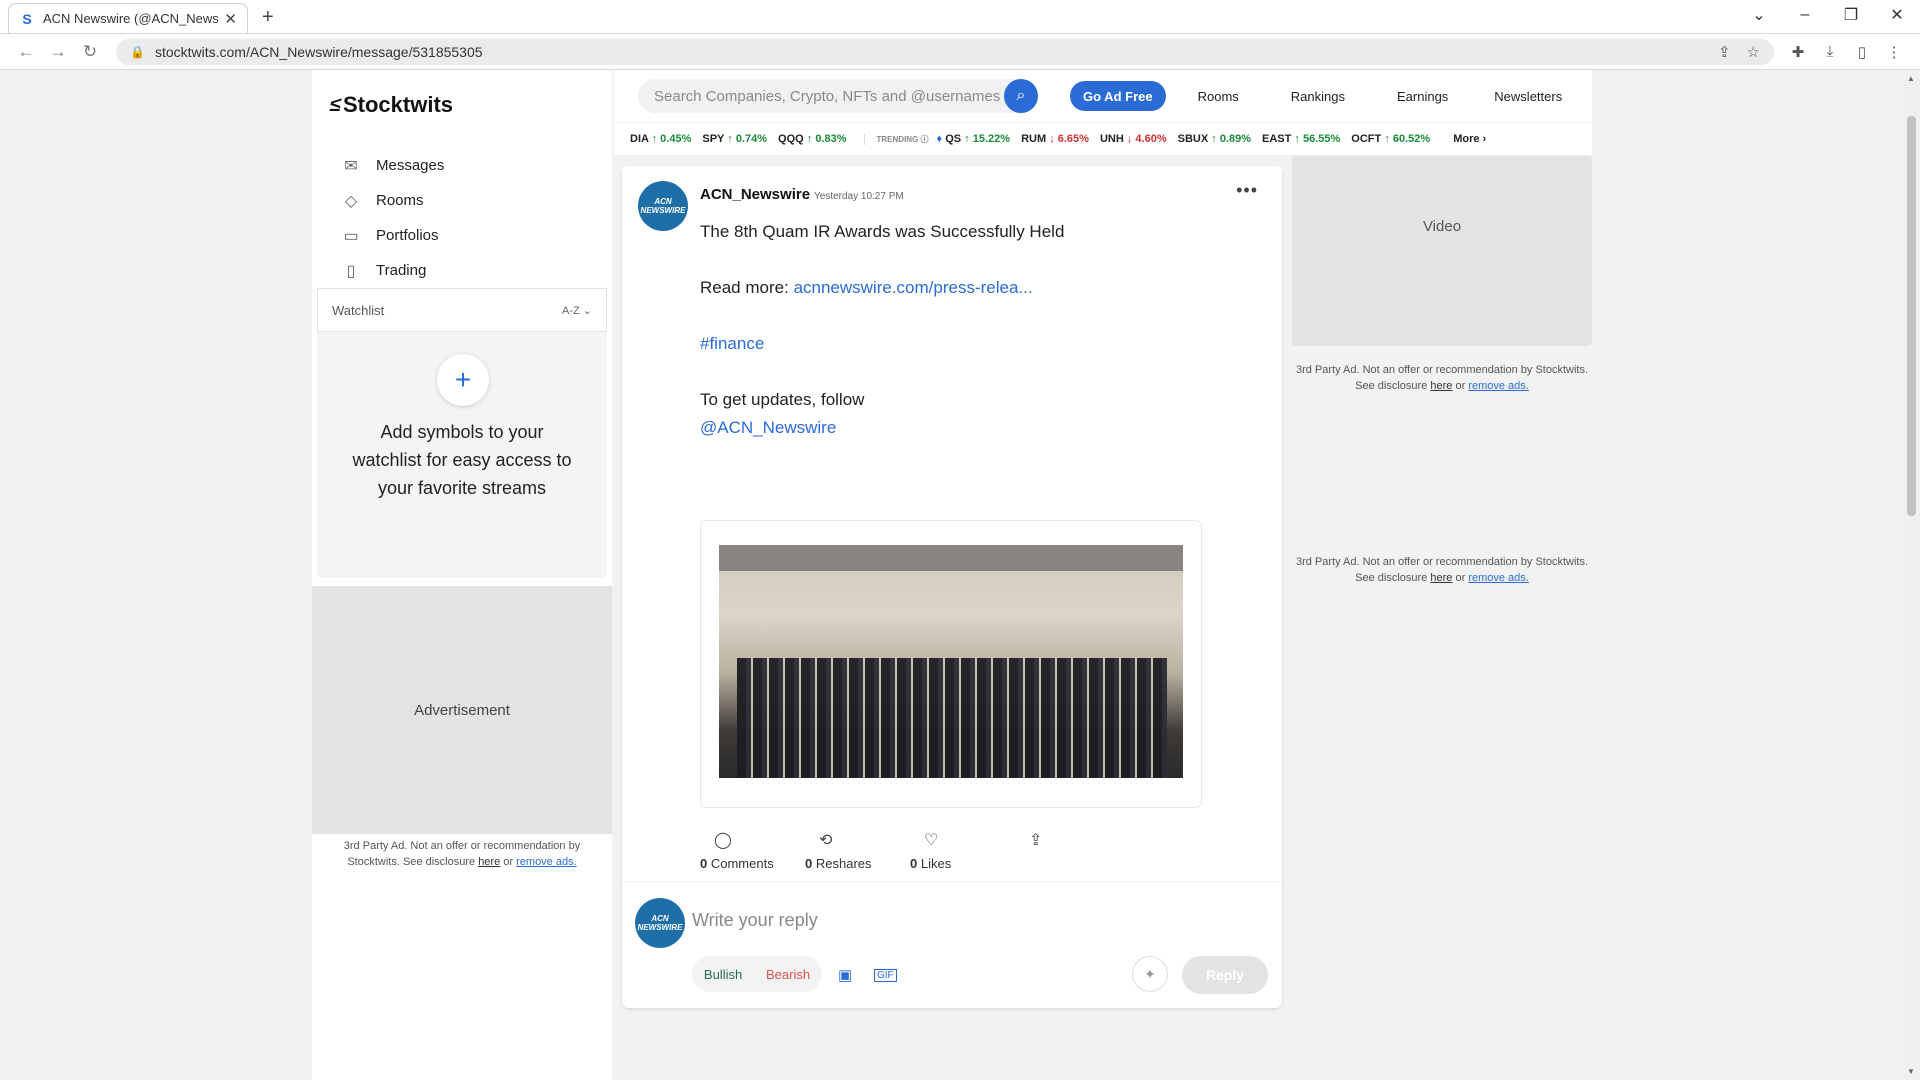 This screenshot has height=1080, width=1920. I want to click on go-ad-free-button: Go Ad Free, so click(1118, 96).